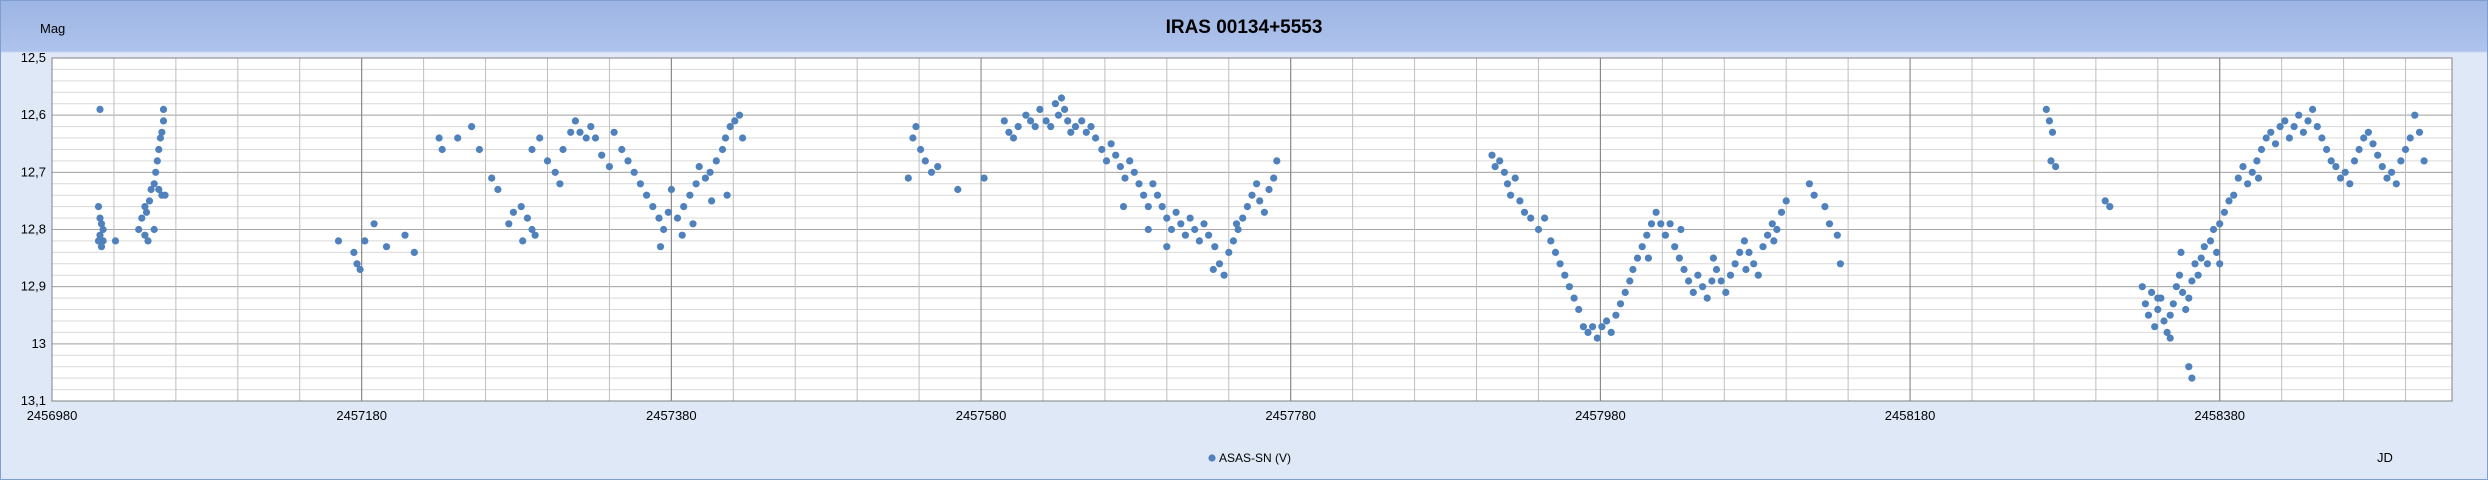 This screenshot has width=2488, height=480. Describe the element at coordinates (981, 415) in the screenshot. I see `x-tick-label: 2457580` at that location.